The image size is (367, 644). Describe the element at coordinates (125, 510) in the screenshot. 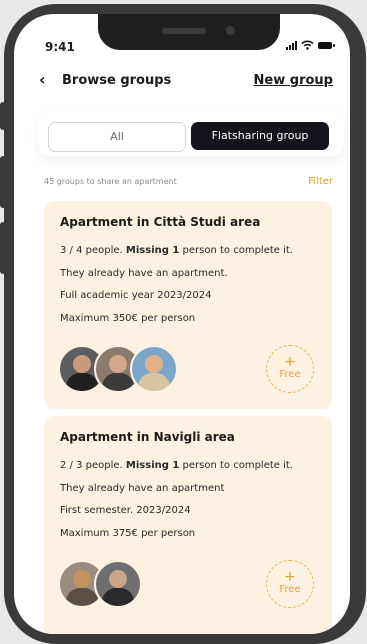

I see `card-period-line: First semester. 2023/2024` at that location.